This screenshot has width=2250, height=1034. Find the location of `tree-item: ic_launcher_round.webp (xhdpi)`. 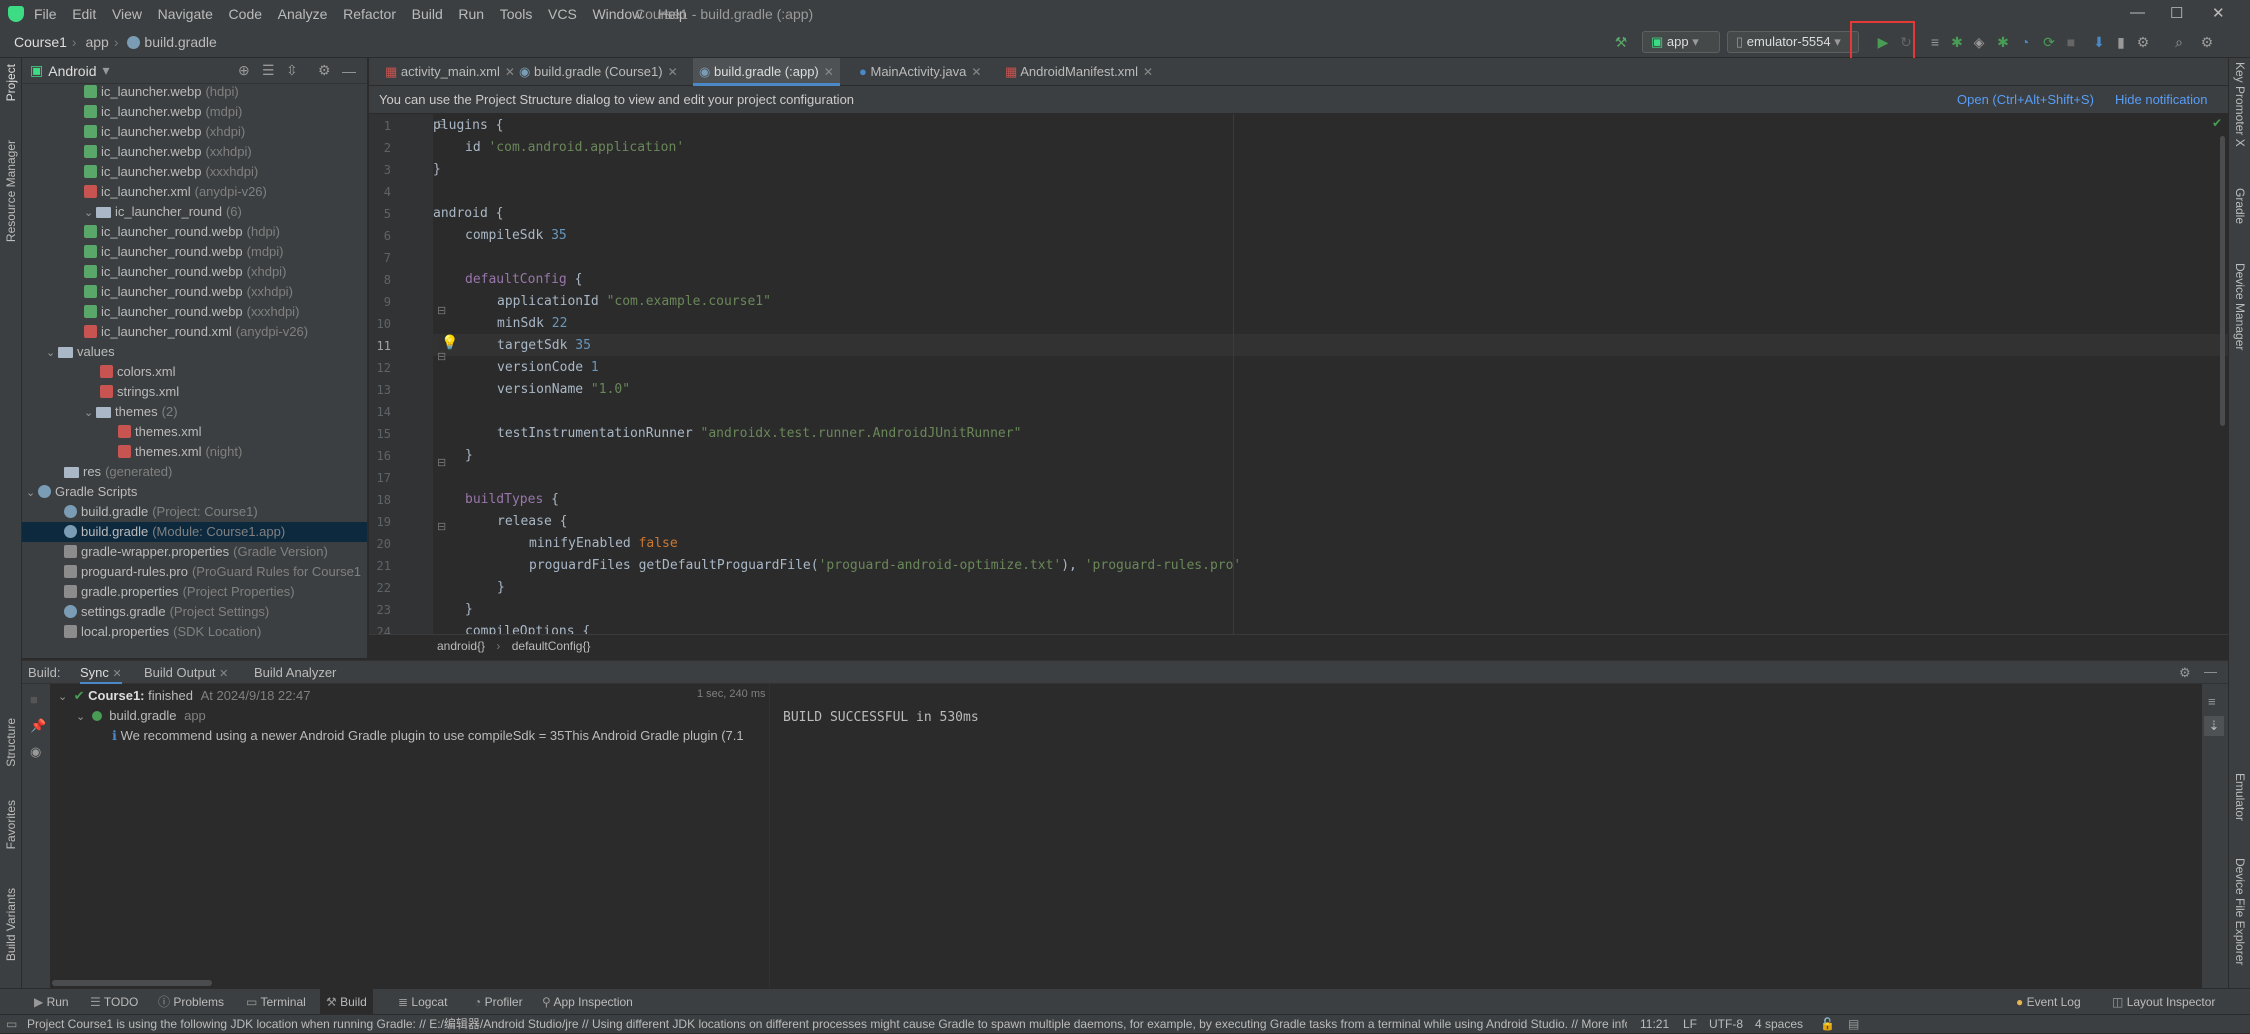

tree-item: ic_launcher_round.webp (xhdpi) is located at coordinates (185, 272).